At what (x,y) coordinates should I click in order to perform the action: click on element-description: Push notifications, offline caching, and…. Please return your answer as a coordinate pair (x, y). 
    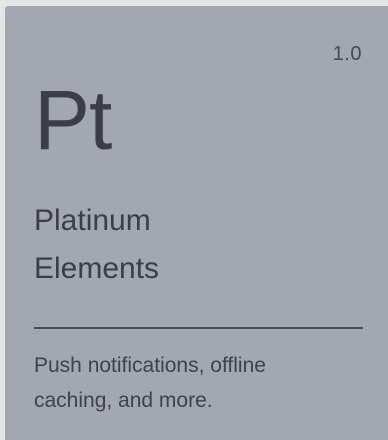
    Looking at the image, I should click on (194, 383).